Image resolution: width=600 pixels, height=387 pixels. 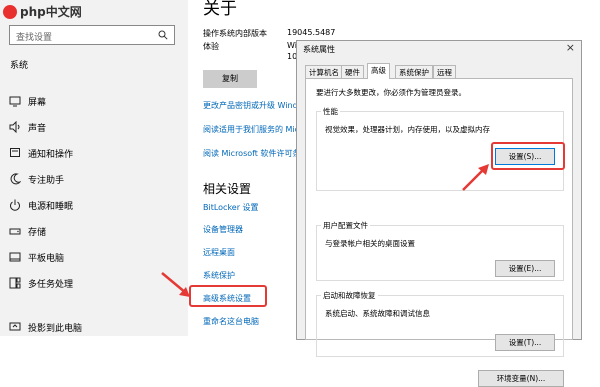 What do you see at coordinates (345, 225) in the screenshot?
I see `user-profiles-title: 用户配置文件` at bounding box center [345, 225].